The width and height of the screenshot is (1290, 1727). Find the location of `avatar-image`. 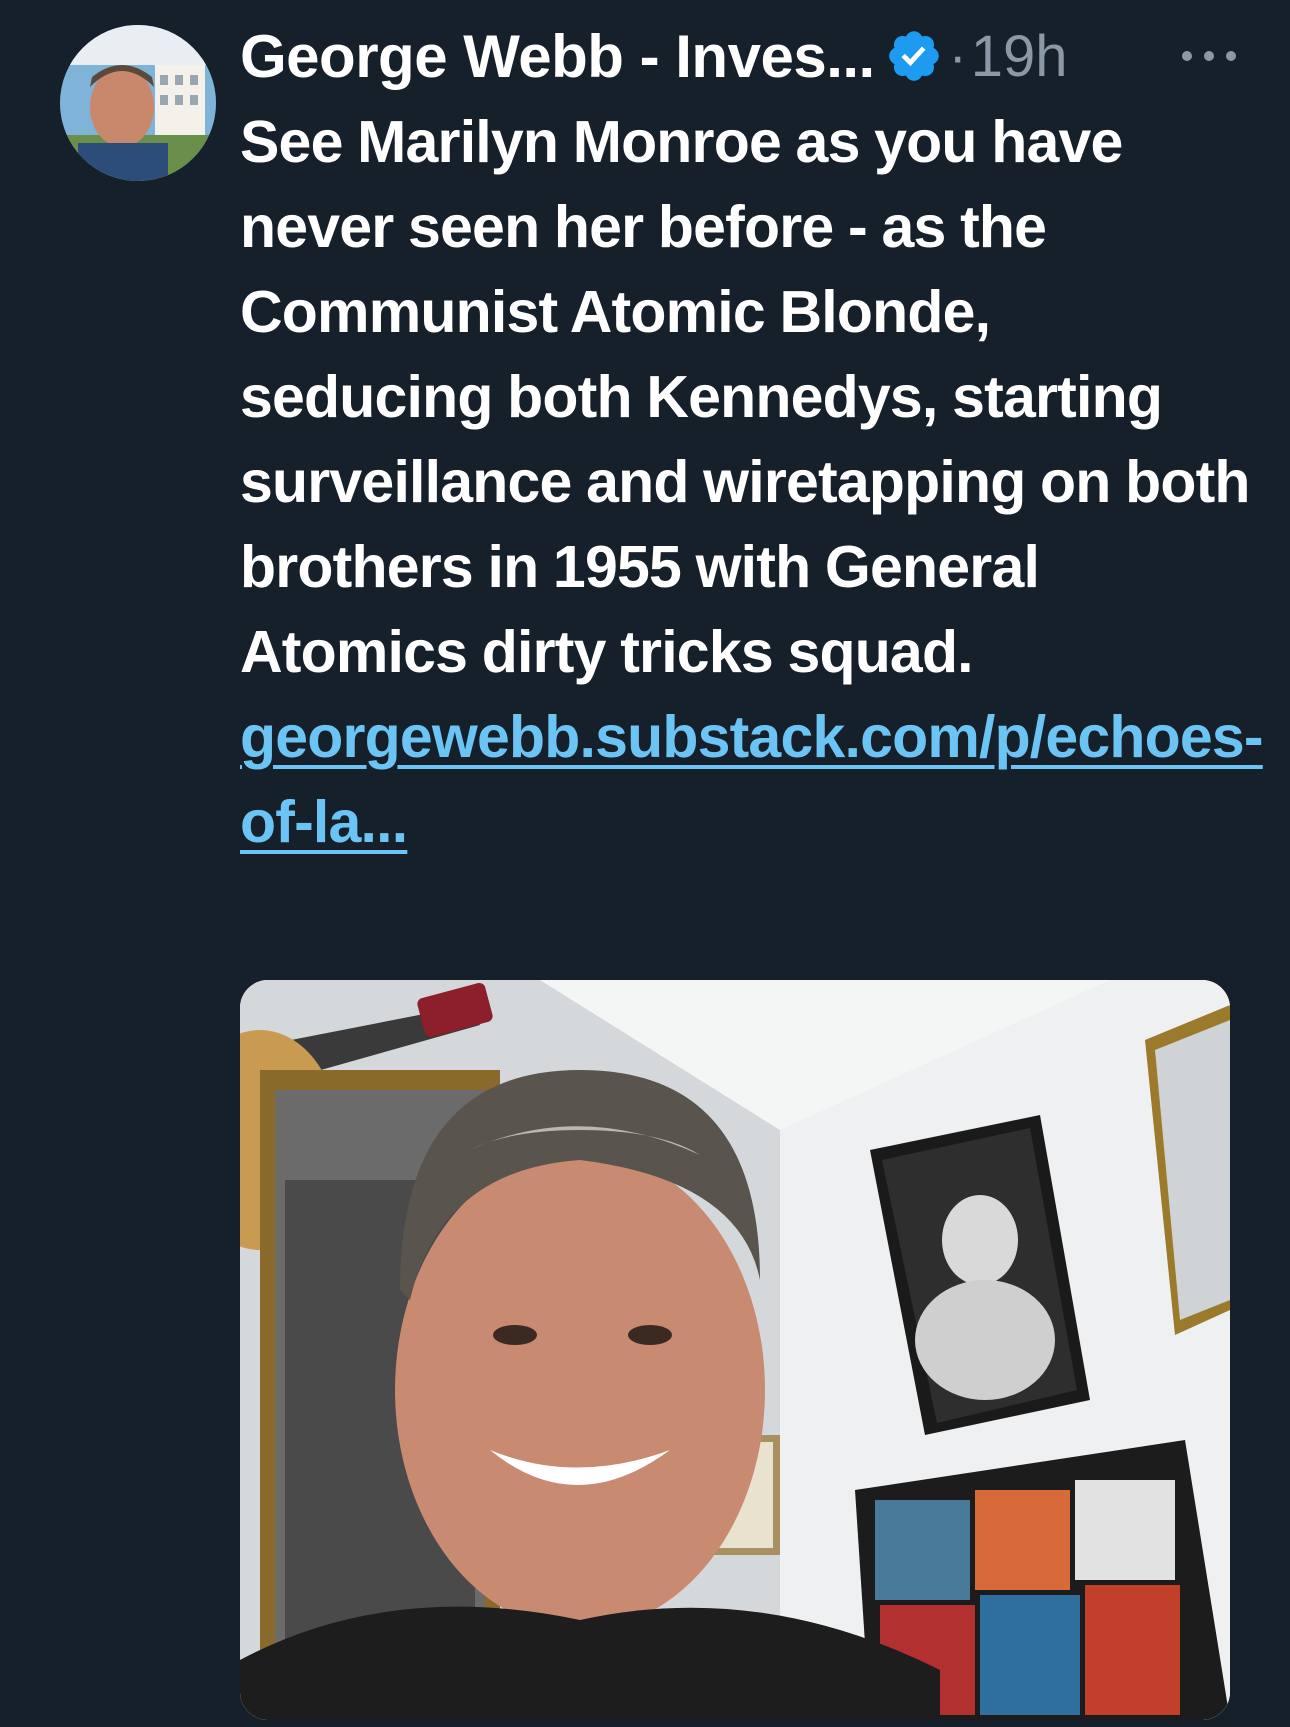

avatar-image is located at coordinates (138, 103).